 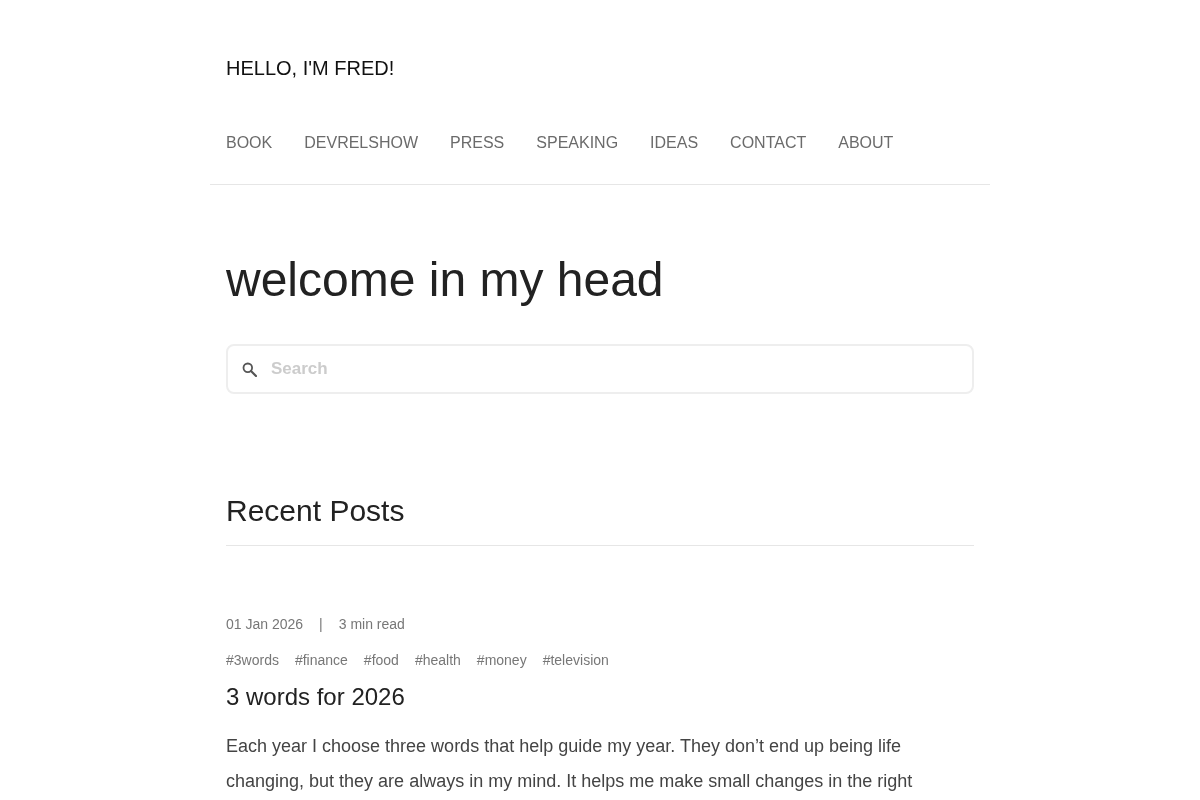 What do you see at coordinates (570, 764) in the screenshot?
I see `post-excerpt: Each year I choose three words that help guide my year. They don’t end up being life changing, but they are always in my mind. It helps me make small changes in the right` at bounding box center [570, 764].